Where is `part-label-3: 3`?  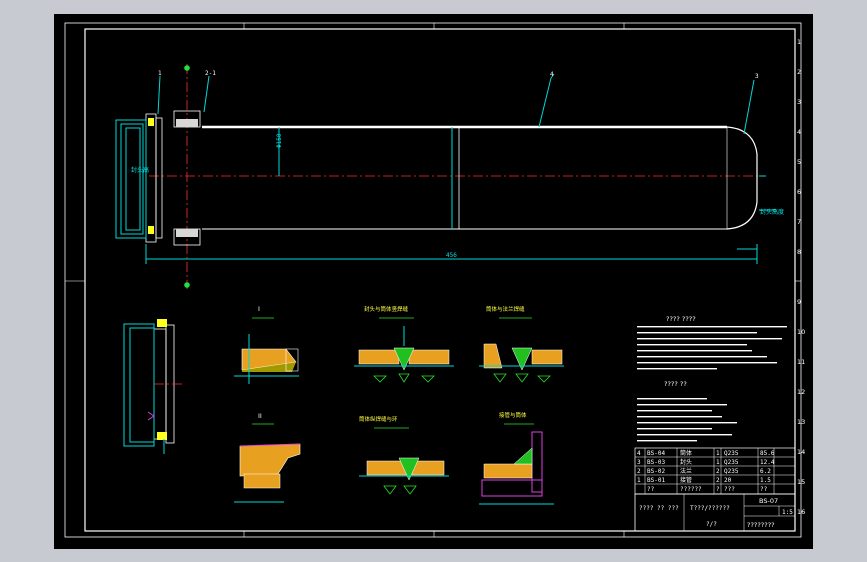 part-label-3: 3 is located at coordinates (757, 76).